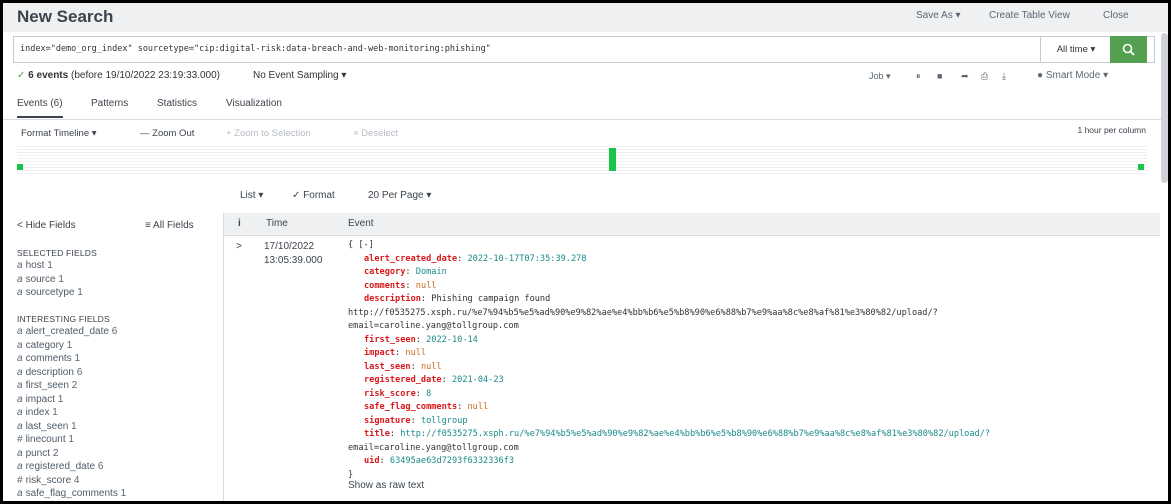 This screenshot has width=1171, height=504. I want to click on field-first-seen: a first_seen 2, so click(47, 385).